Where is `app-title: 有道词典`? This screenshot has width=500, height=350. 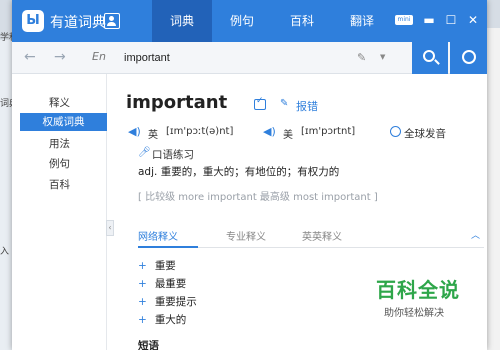
app-title: 有道词典 is located at coordinates (78, 23).